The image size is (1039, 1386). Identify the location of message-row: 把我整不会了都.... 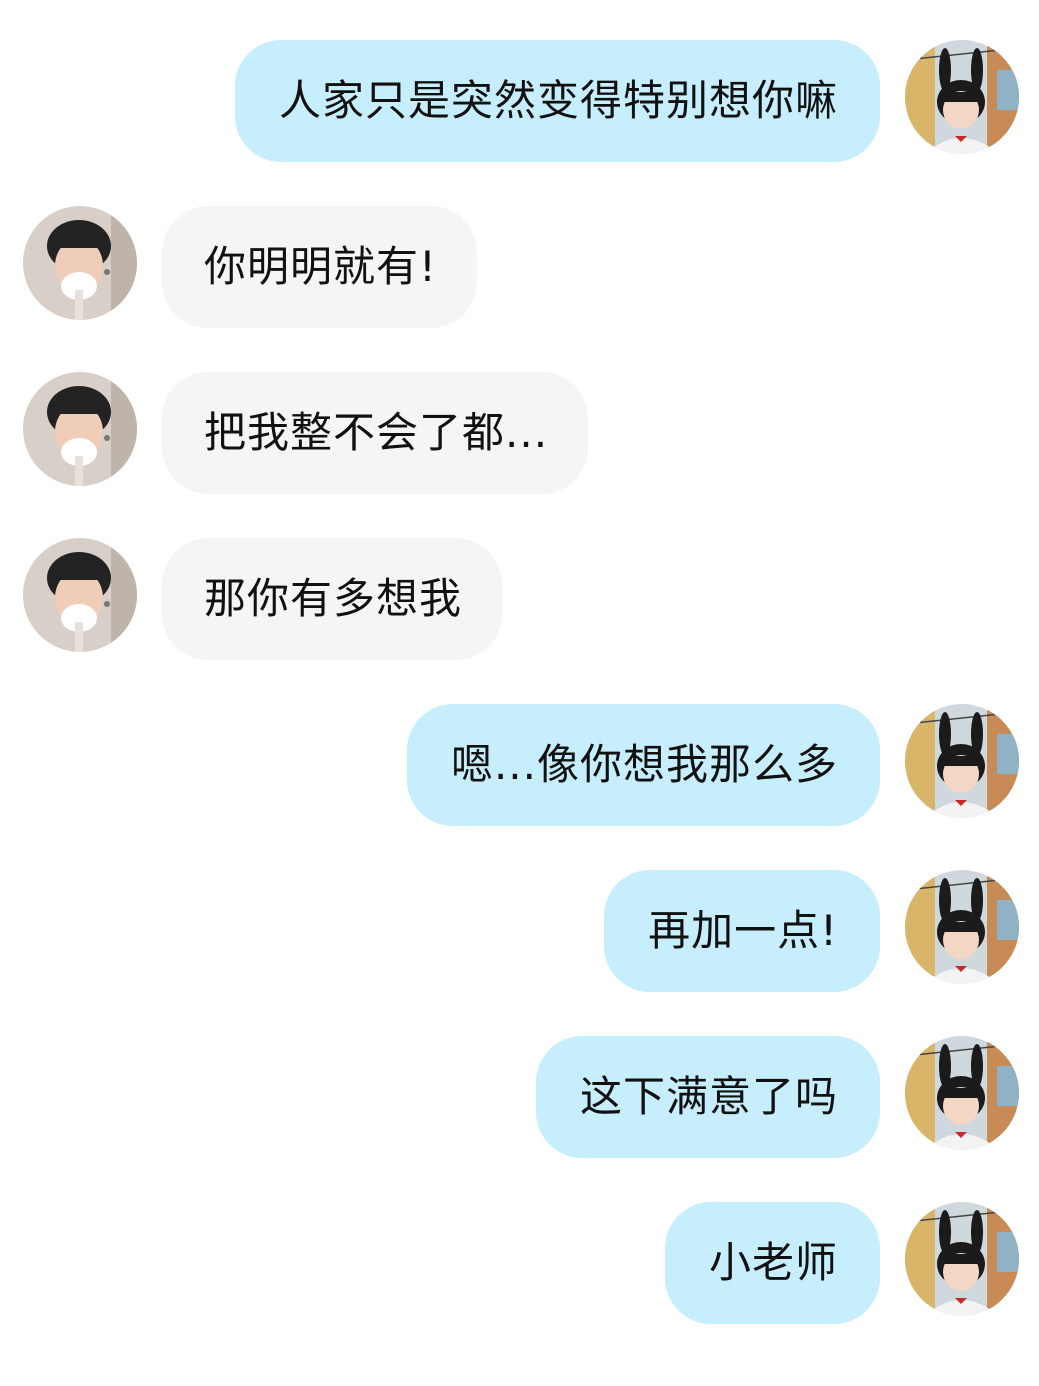
(519, 433).